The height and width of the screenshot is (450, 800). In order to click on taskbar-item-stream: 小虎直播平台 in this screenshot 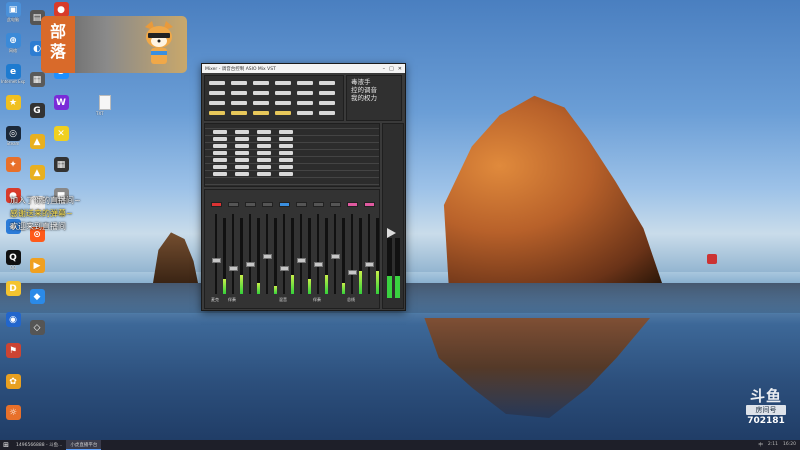, I will do `click(84, 445)`.